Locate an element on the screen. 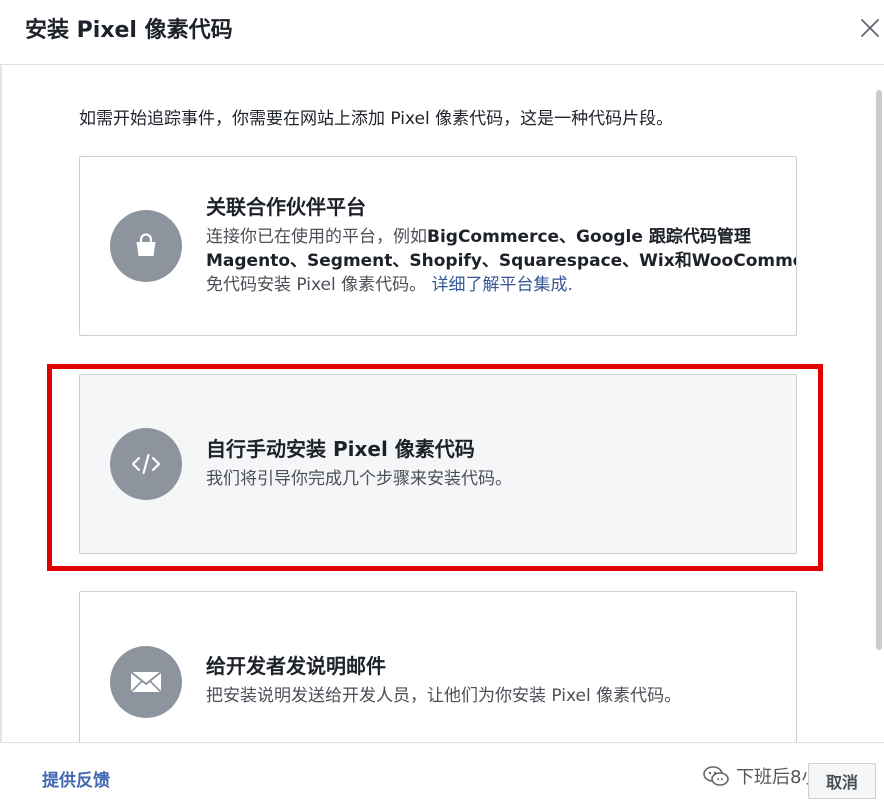 The height and width of the screenshot is (809, 884). close-icon is located at coordinates (870, 28).